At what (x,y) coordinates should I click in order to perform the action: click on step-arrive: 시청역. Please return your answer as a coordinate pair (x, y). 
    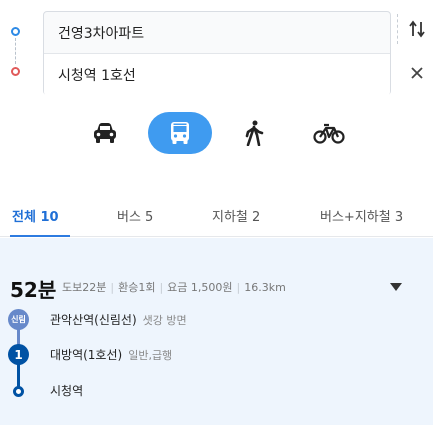
    Looking at the image, I should click on (216, 391).